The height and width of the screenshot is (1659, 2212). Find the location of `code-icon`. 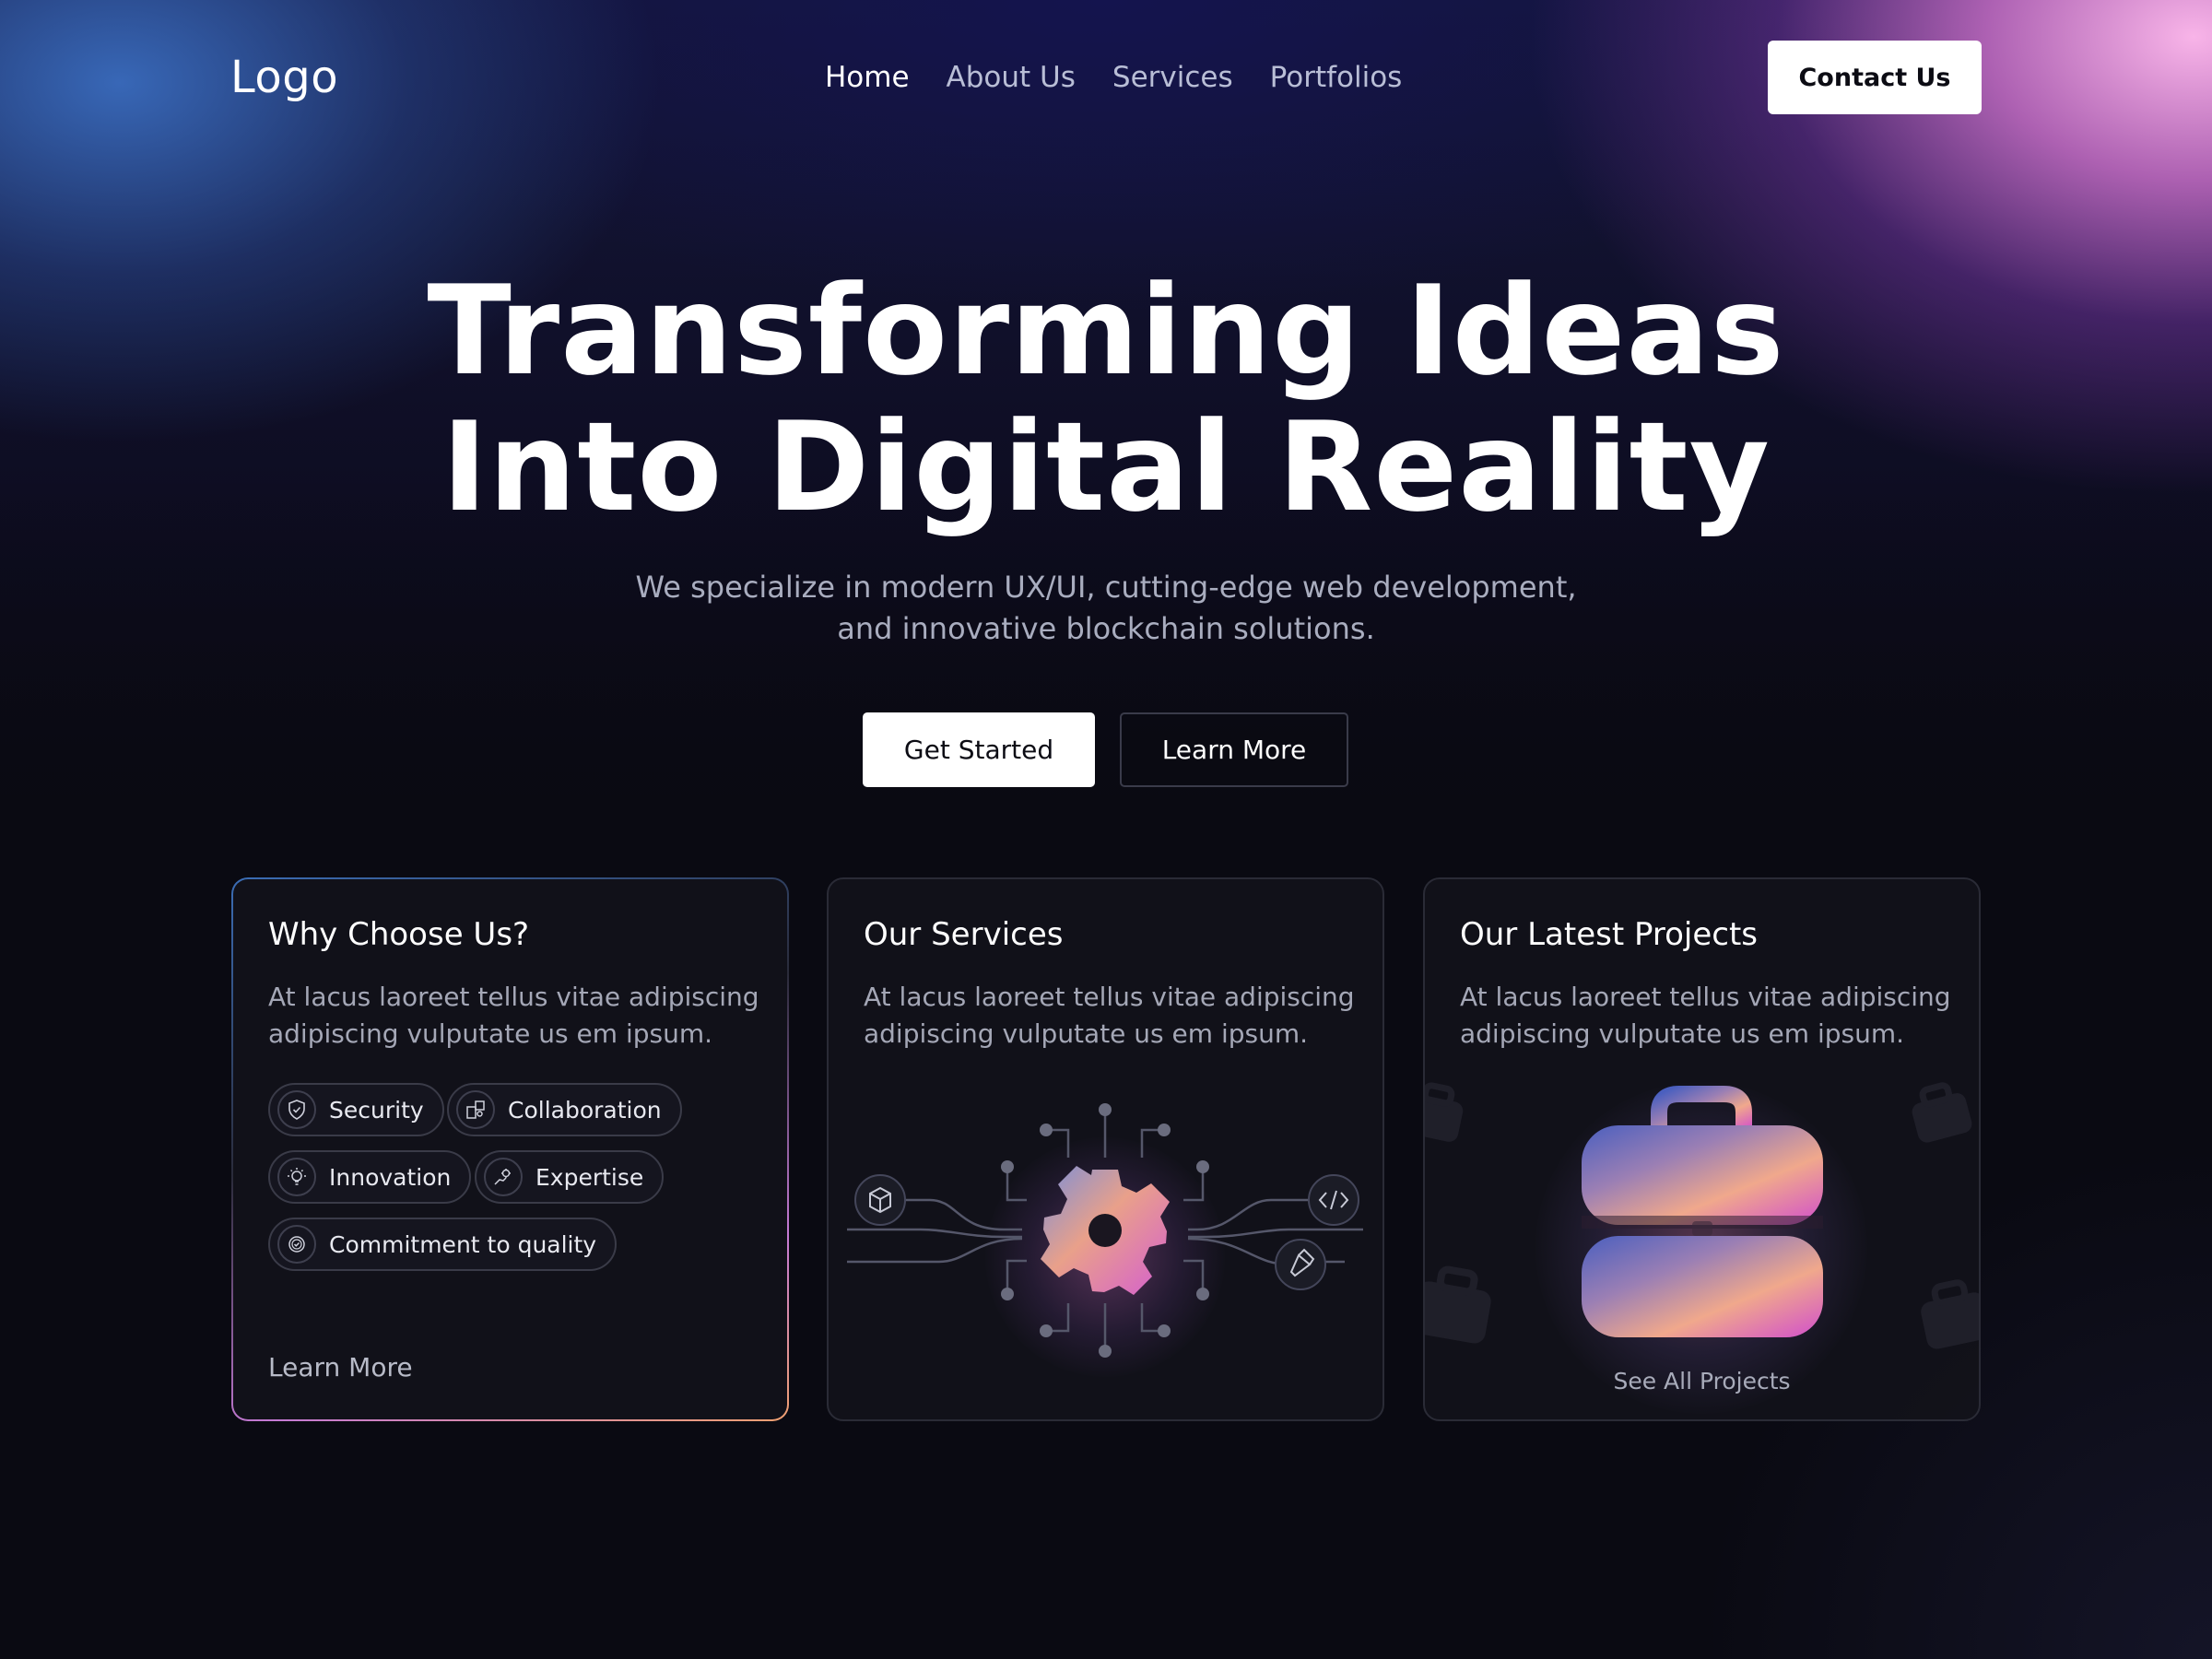

code-icon is located at coordinates (1333, 1200).